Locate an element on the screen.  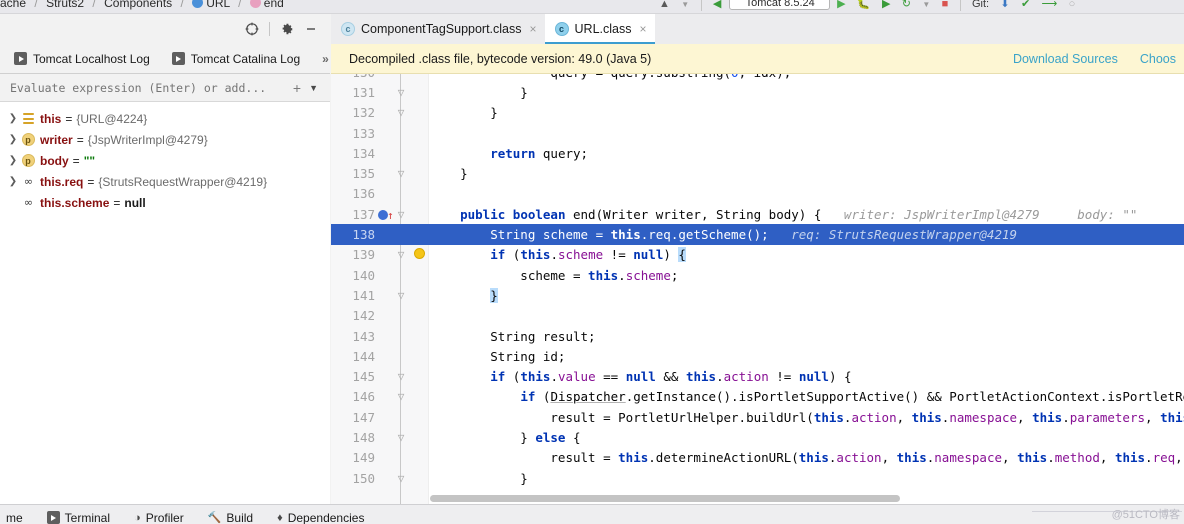
code-line: 141 ▽ } is located at coordinates (757, 295).